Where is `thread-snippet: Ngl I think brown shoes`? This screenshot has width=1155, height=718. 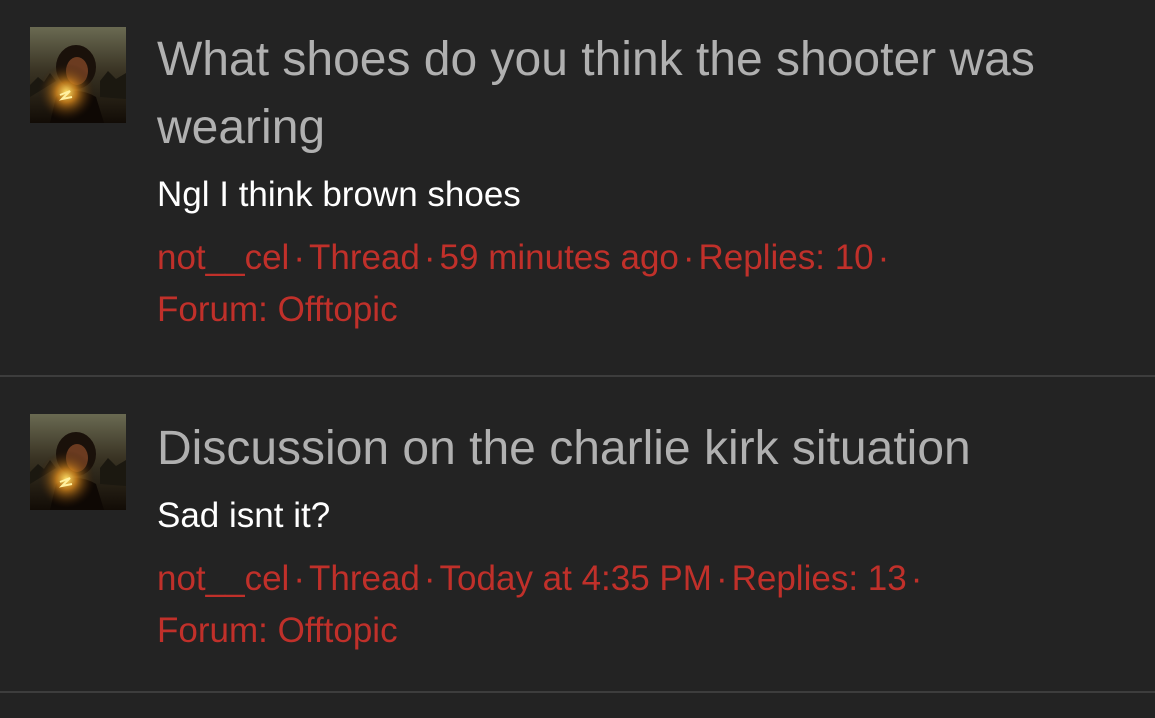 thread-snippet: Ngl I think brown shoes is located at coordinates (339, 194).